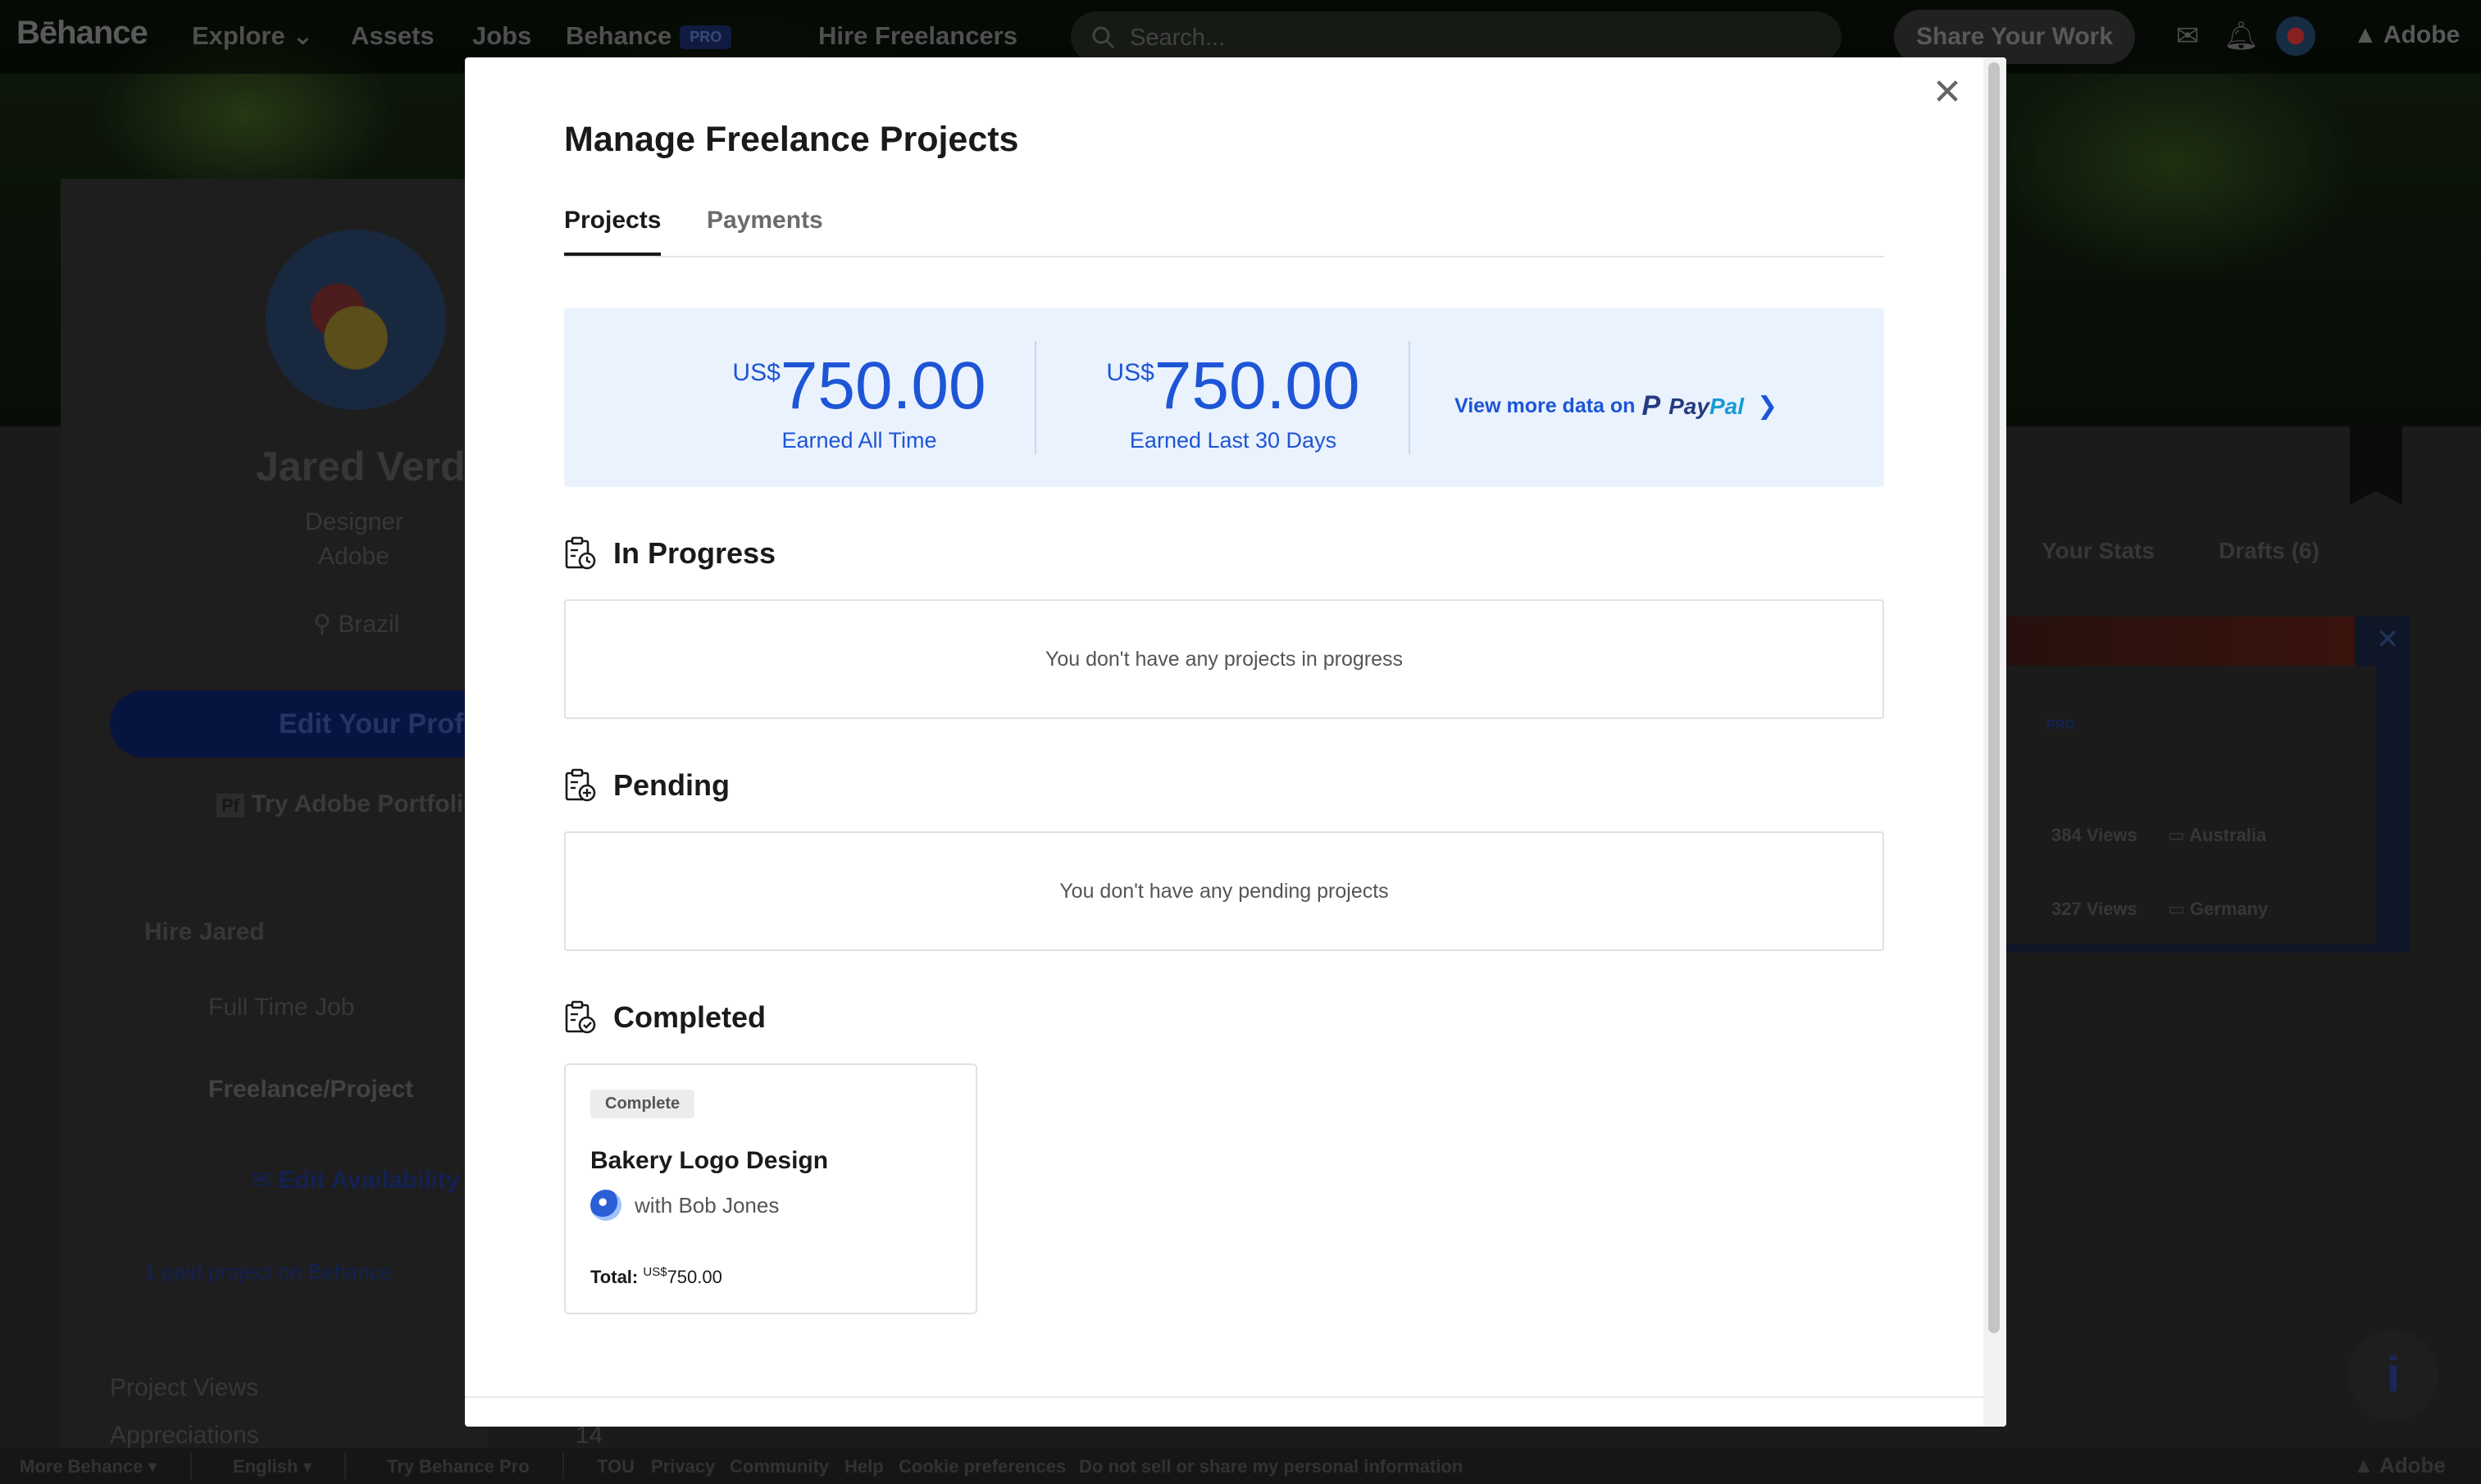  I want to click on client-name: with Bob Jones, so click(707, 1205).